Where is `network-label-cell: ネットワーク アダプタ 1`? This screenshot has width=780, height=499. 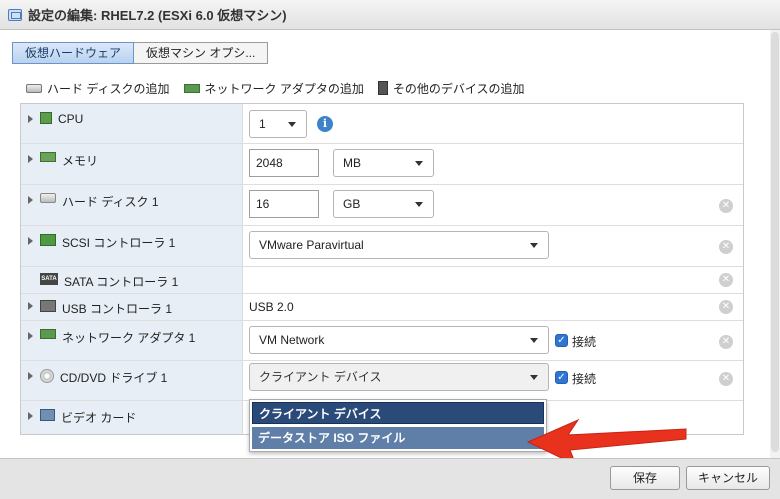 network-label-cell: ネットワーク アダプタ 1 is located at coordinates (132, 340).